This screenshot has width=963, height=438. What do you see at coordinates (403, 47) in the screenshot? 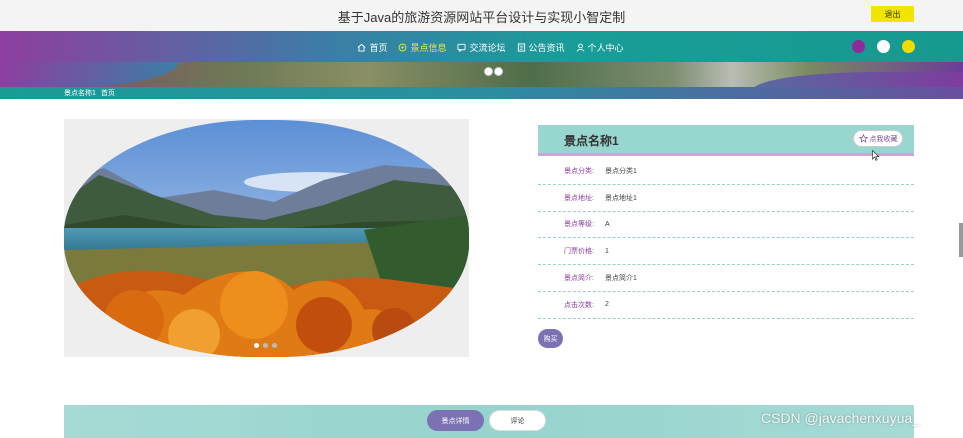
I see `circle-icon` at bounding box center [403, 47].